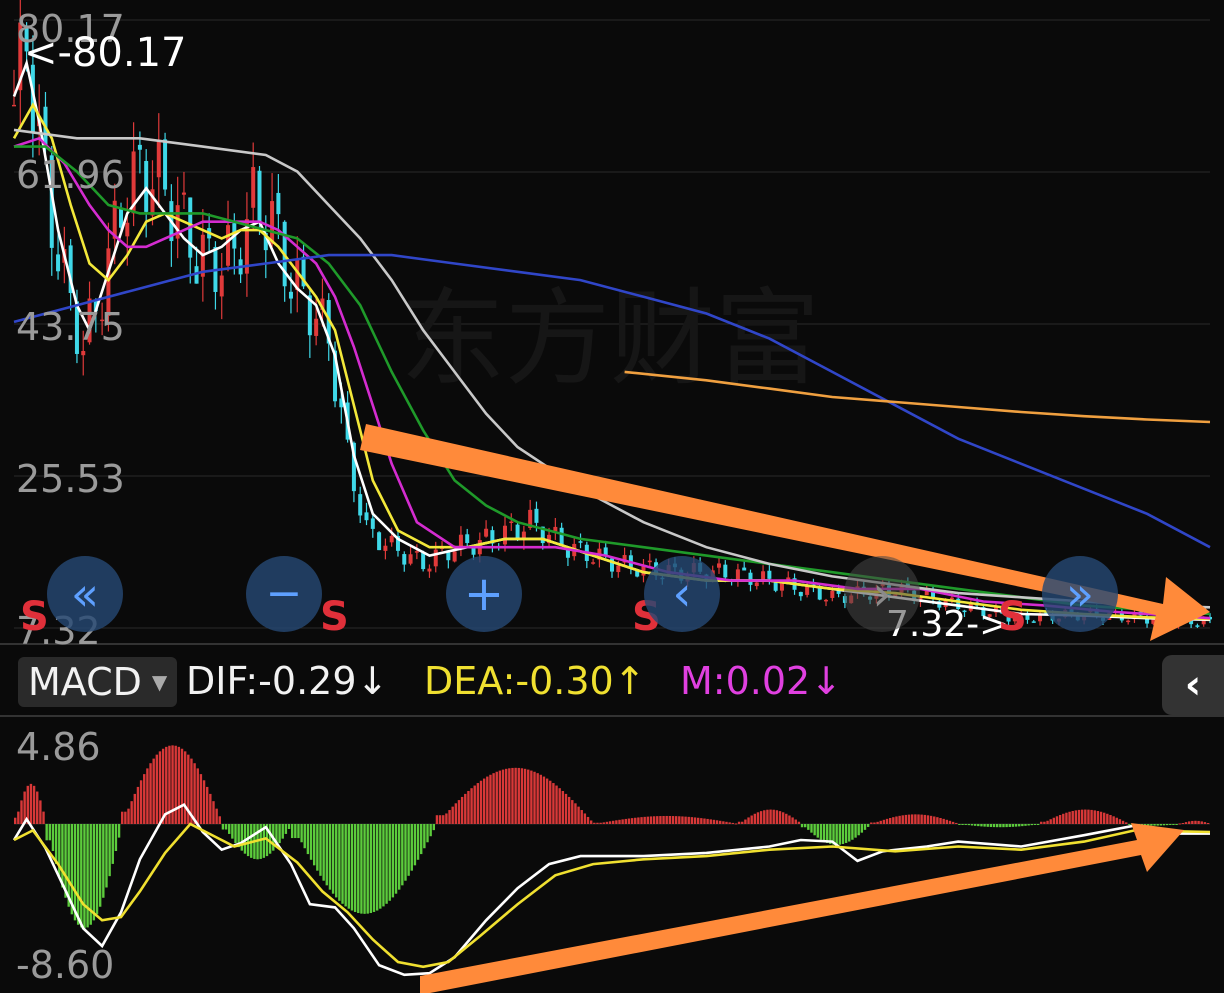 The image size is (1224, 993). Describe the element at coordinates (682, 594) in the screenshot. I see `prev-button: ‹` at that location.